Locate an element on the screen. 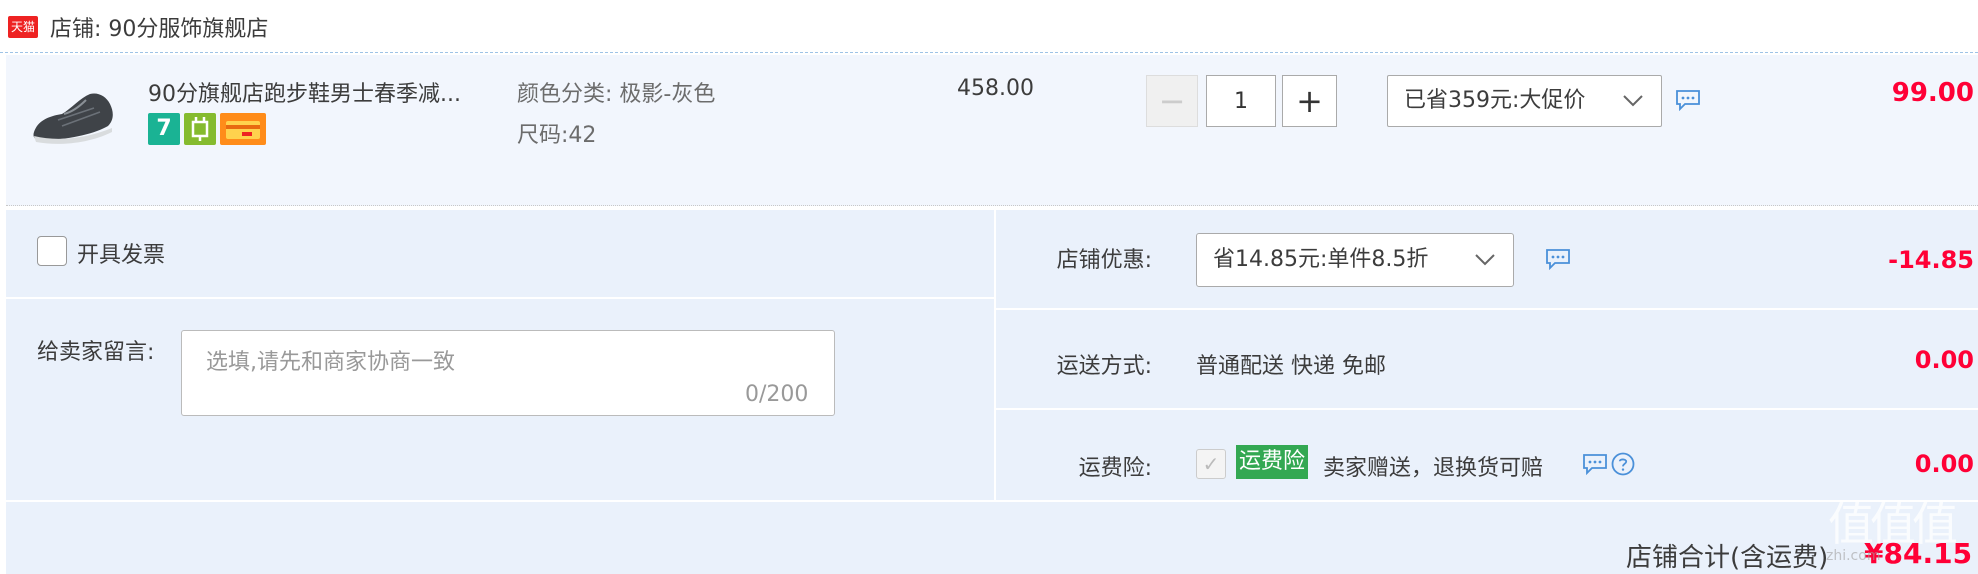  shop-discount-select: 省14.85元:单件8.5折 is located at coordinates (1355, 260).